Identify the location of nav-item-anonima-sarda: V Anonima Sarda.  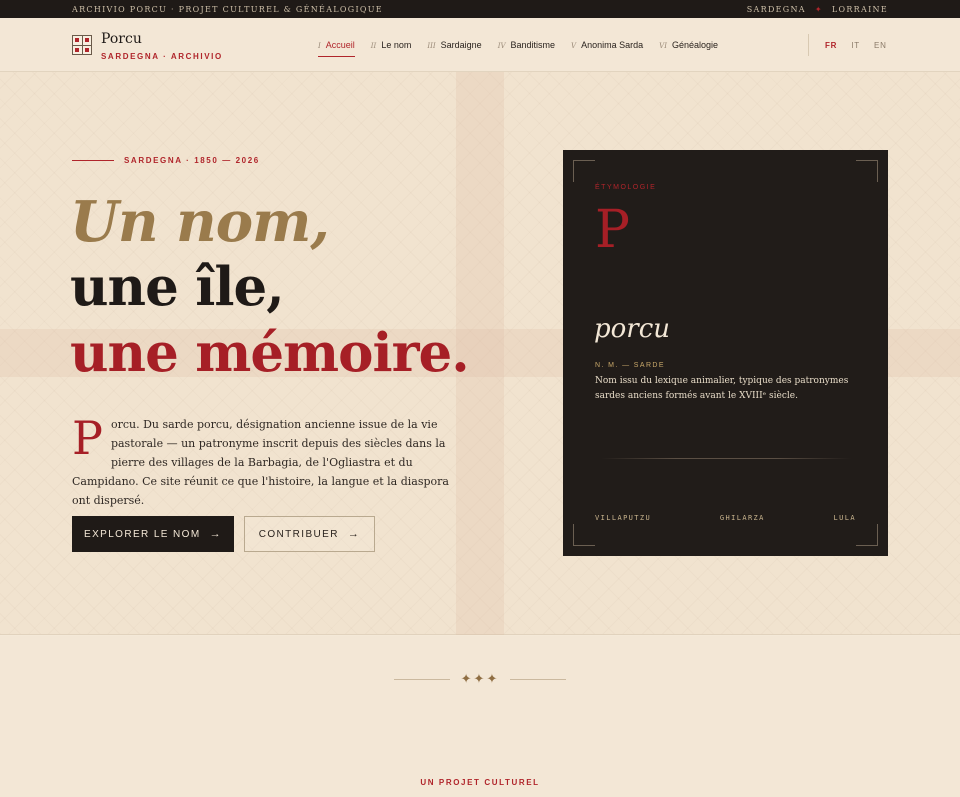
(607, 48).